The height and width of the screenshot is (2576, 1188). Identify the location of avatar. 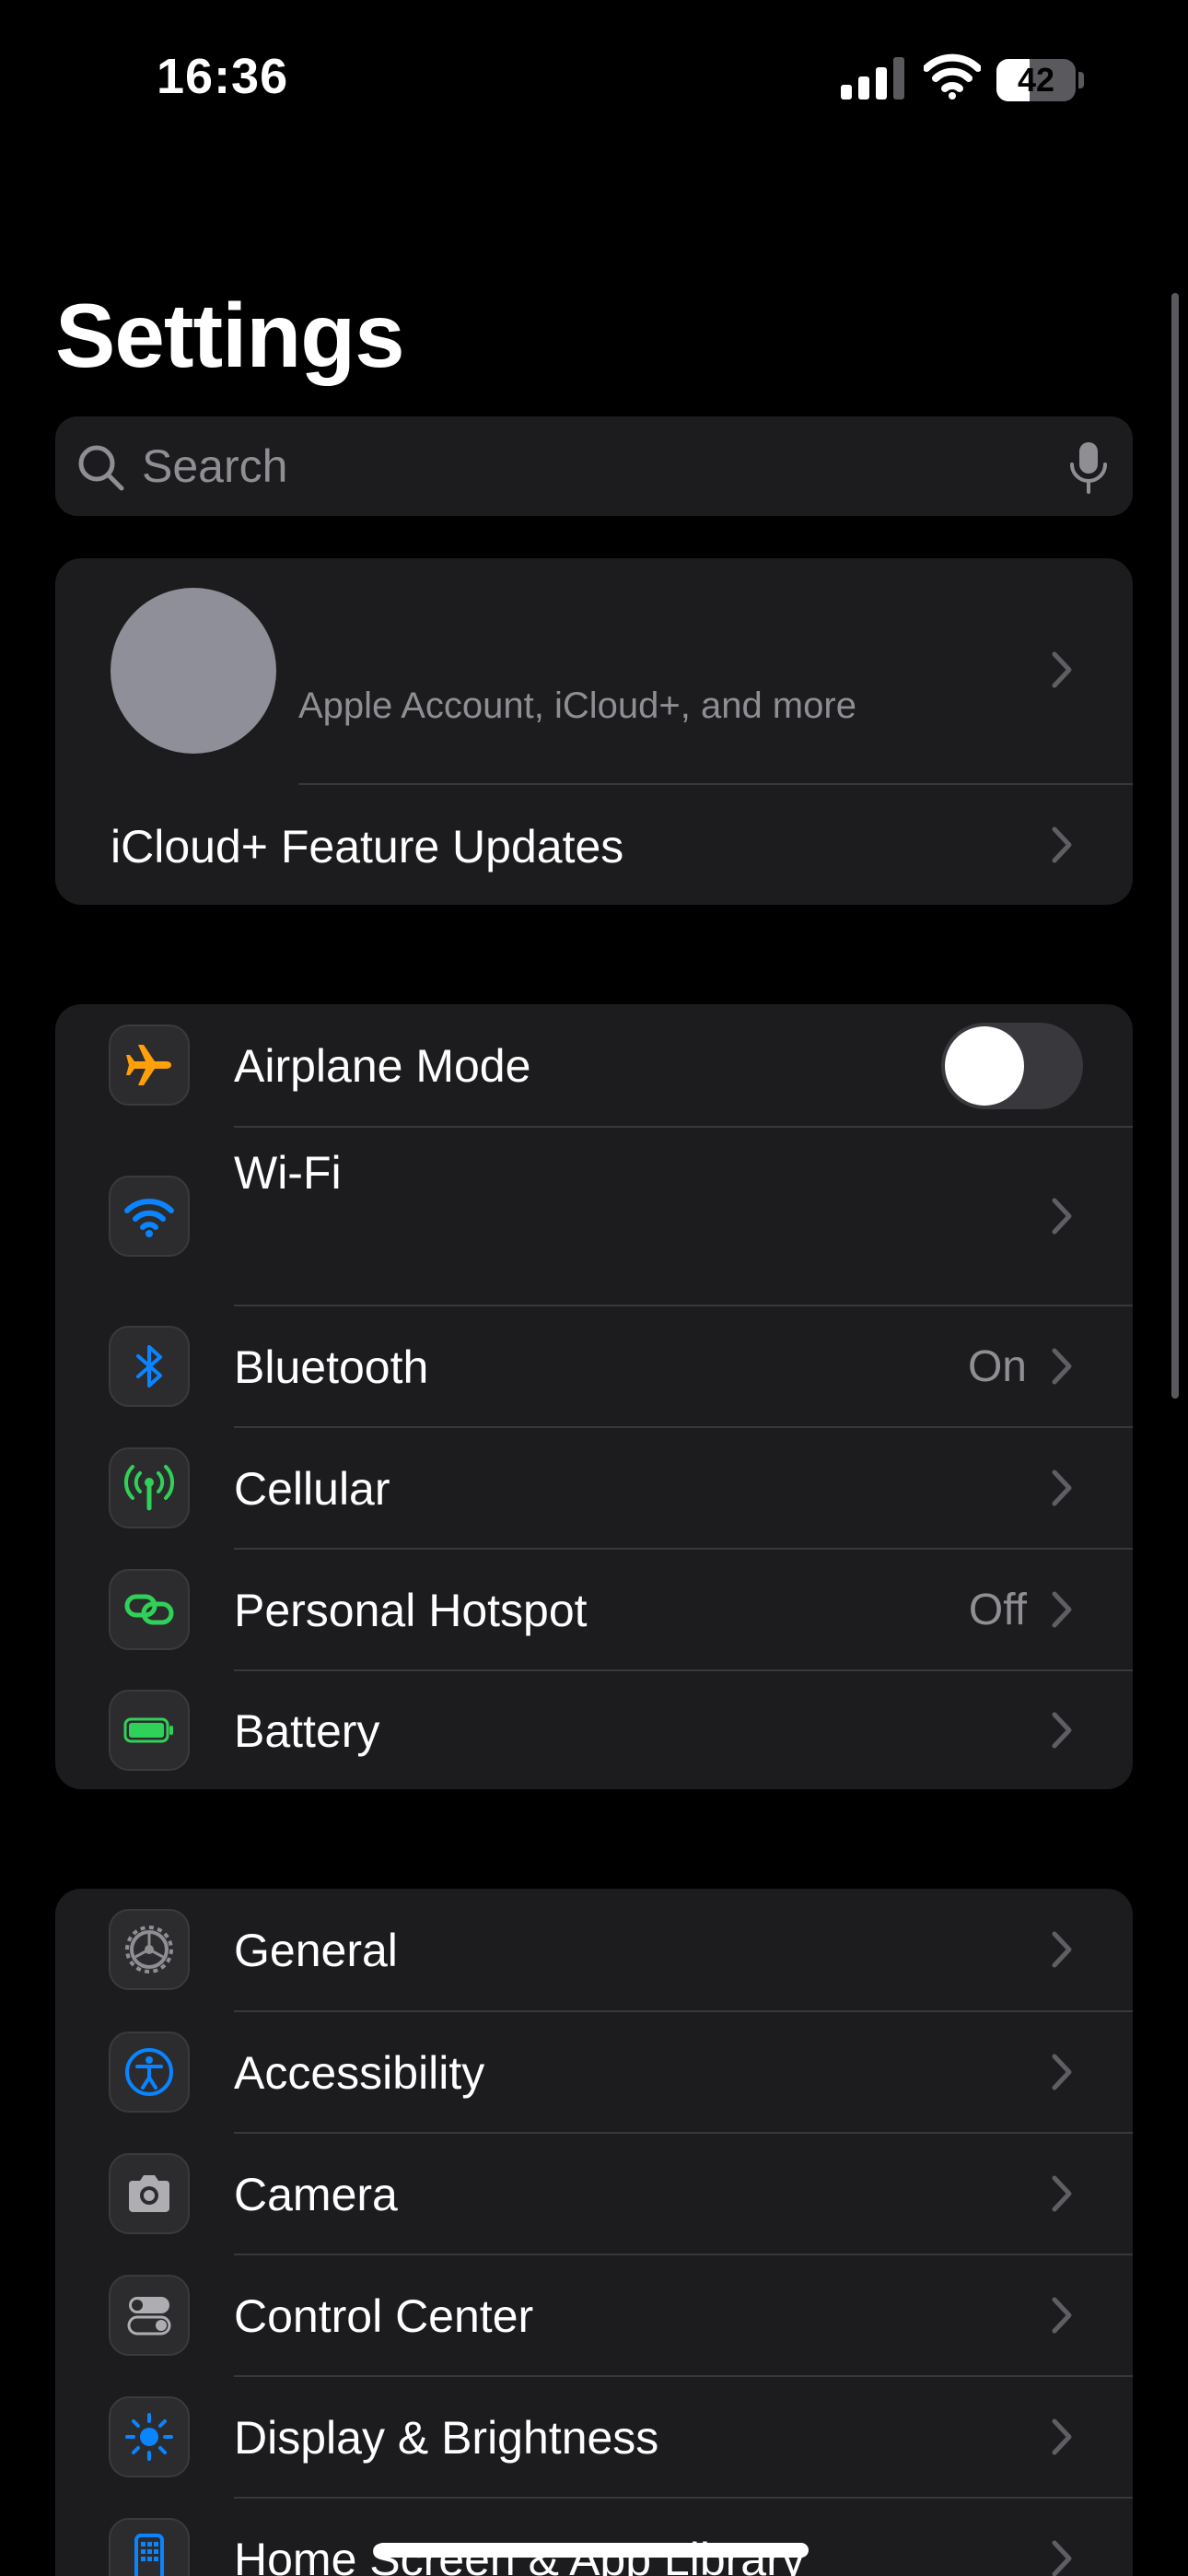
(193, 671).